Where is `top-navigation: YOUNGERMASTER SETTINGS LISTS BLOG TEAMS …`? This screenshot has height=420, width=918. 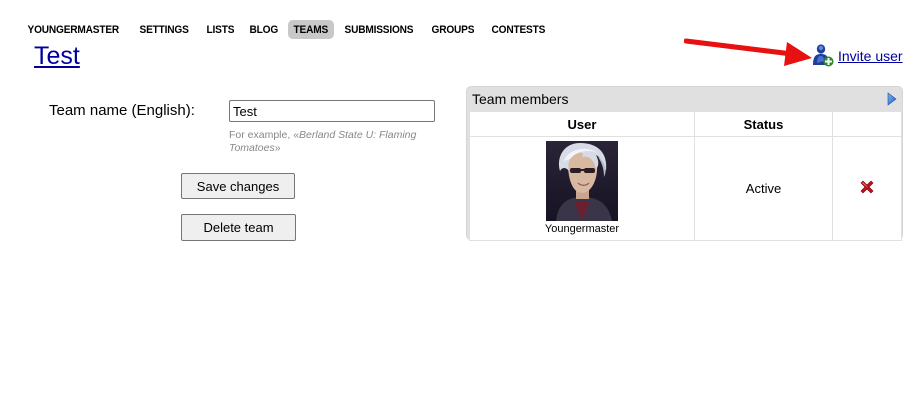 top-navigation: YOUNGERMASTER SETTINGS LISTS BLOG TEAMS … is located at coordinates (289, 29).